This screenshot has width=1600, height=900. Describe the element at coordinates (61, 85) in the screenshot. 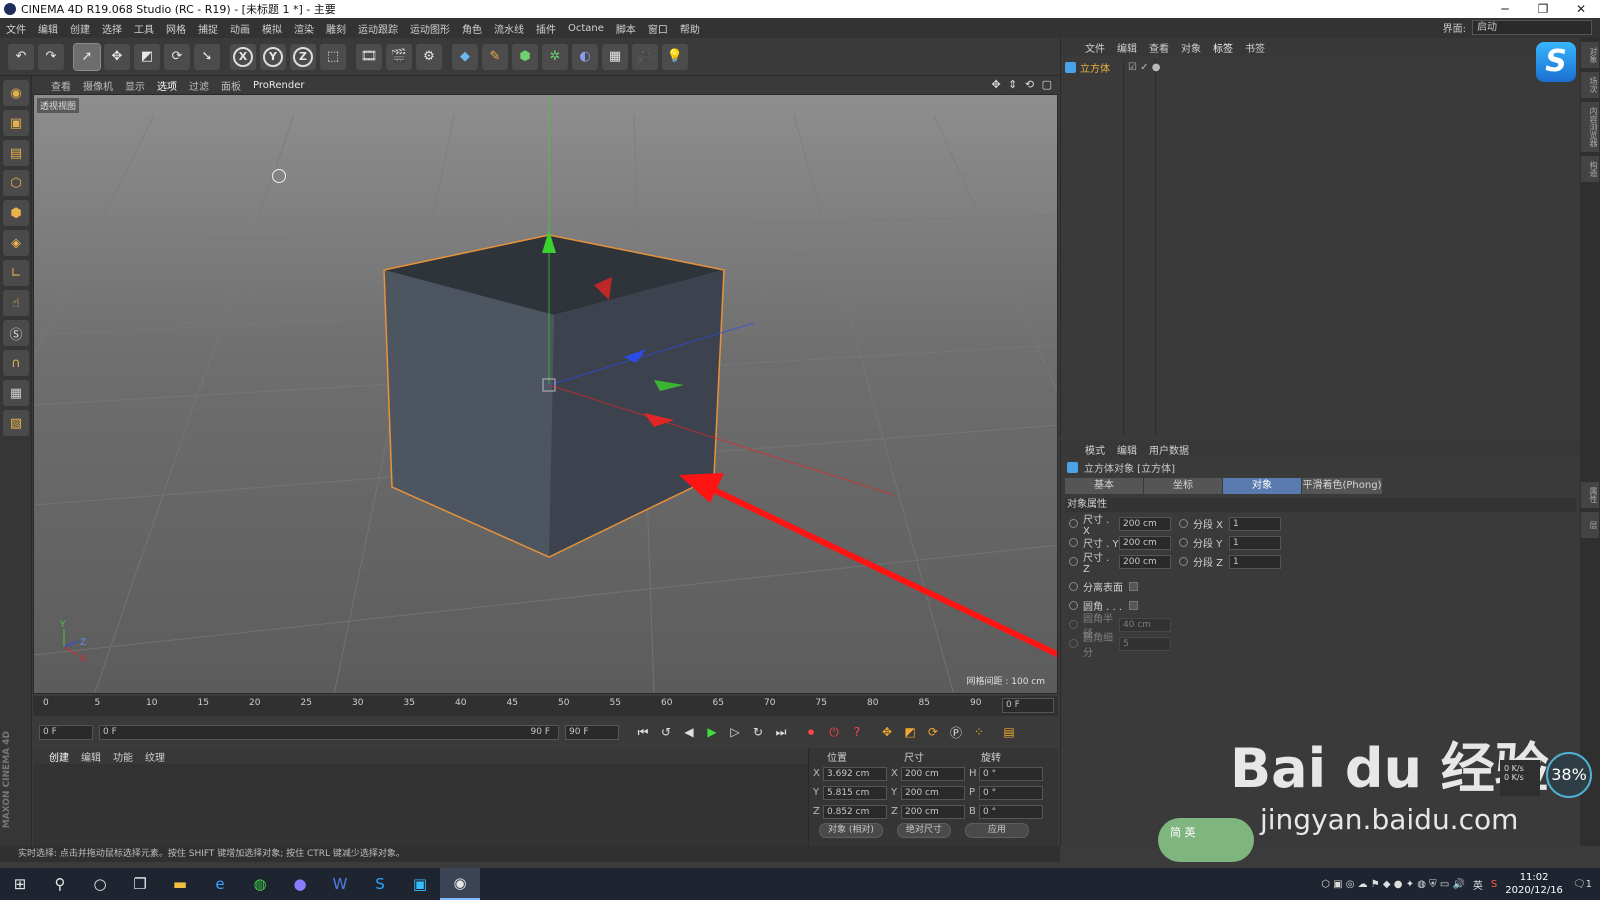

I see `vp-menu-view: 查看` at that location.